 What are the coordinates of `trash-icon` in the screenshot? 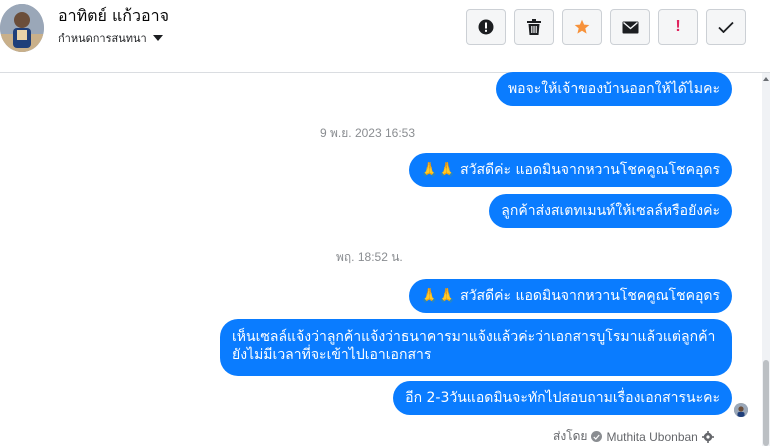 It's located at (534, 27).